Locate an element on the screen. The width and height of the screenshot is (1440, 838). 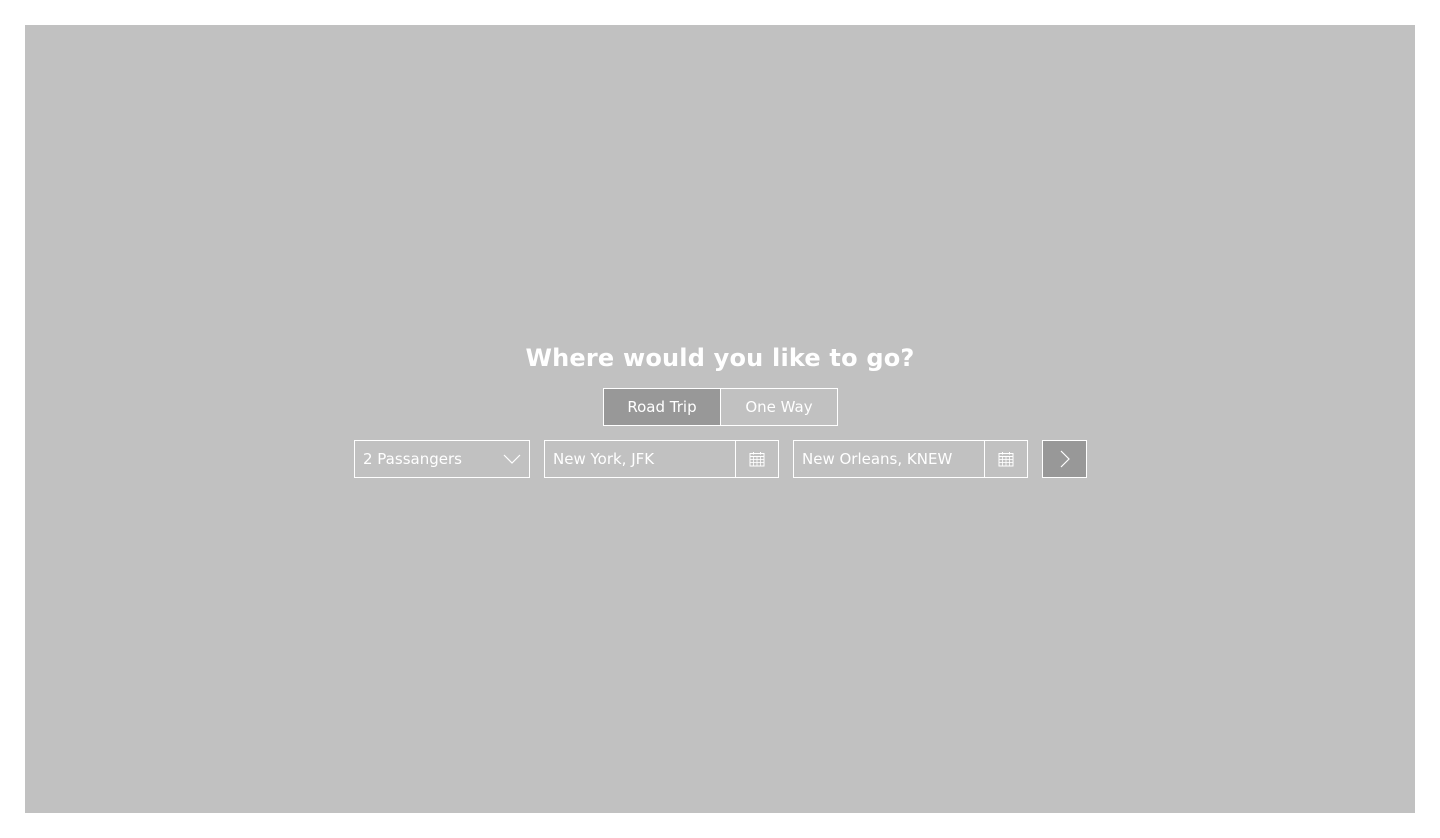
origin-field: New York, JFK is located at coordinates (661, 459).